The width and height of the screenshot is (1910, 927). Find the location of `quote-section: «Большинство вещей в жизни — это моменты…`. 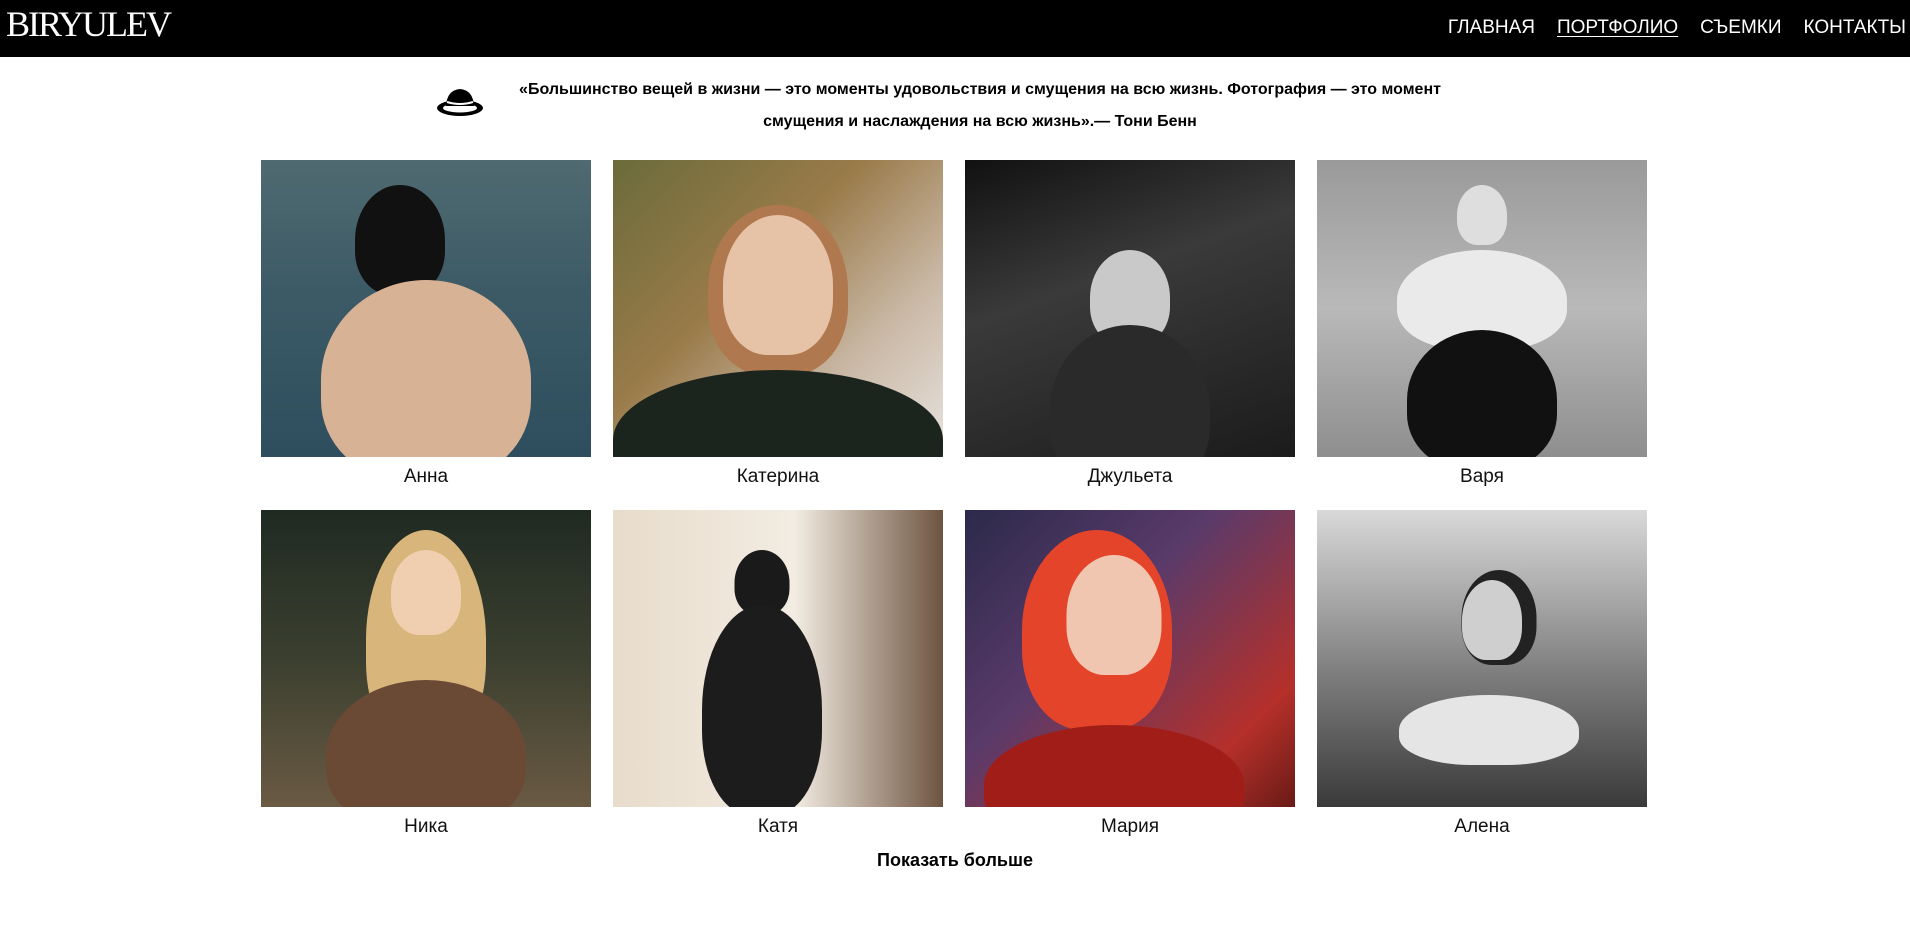

quote-section: «Большинство вещей в жизни — это моменты… is located at coordinates (955, 106).